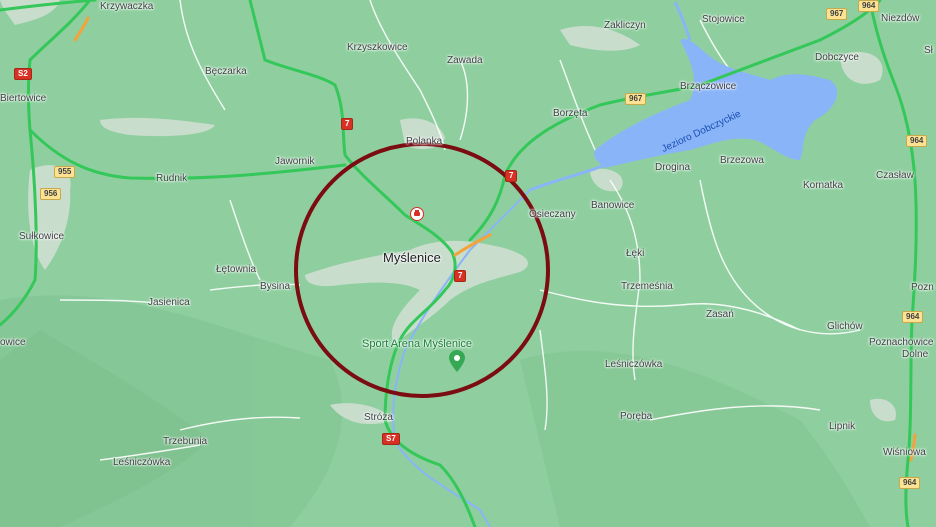  I want to click on label-borzeta: Borzęta, so click(570, 113).